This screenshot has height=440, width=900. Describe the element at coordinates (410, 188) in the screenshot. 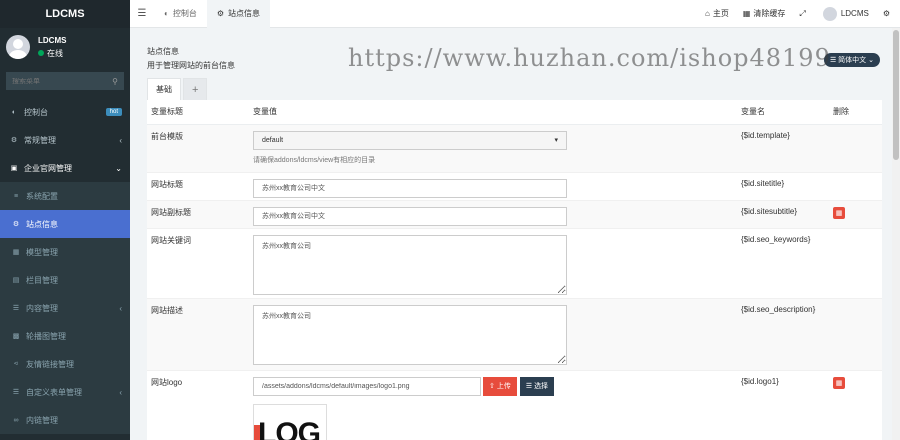

I see `site-title-input` at that location.